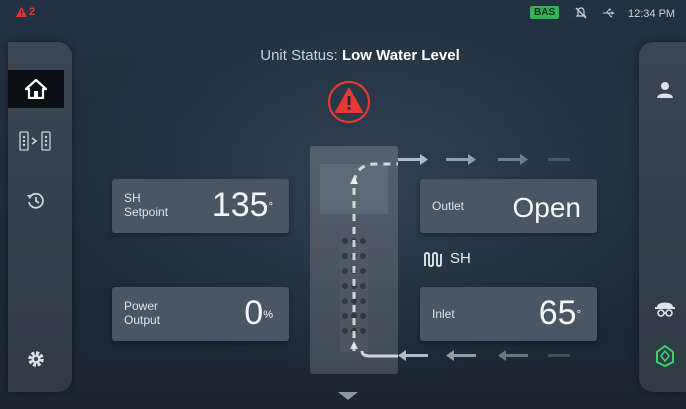 This screenshot has height=409, width=686. I want to click on outlet-value: Open, so click(547, 207).